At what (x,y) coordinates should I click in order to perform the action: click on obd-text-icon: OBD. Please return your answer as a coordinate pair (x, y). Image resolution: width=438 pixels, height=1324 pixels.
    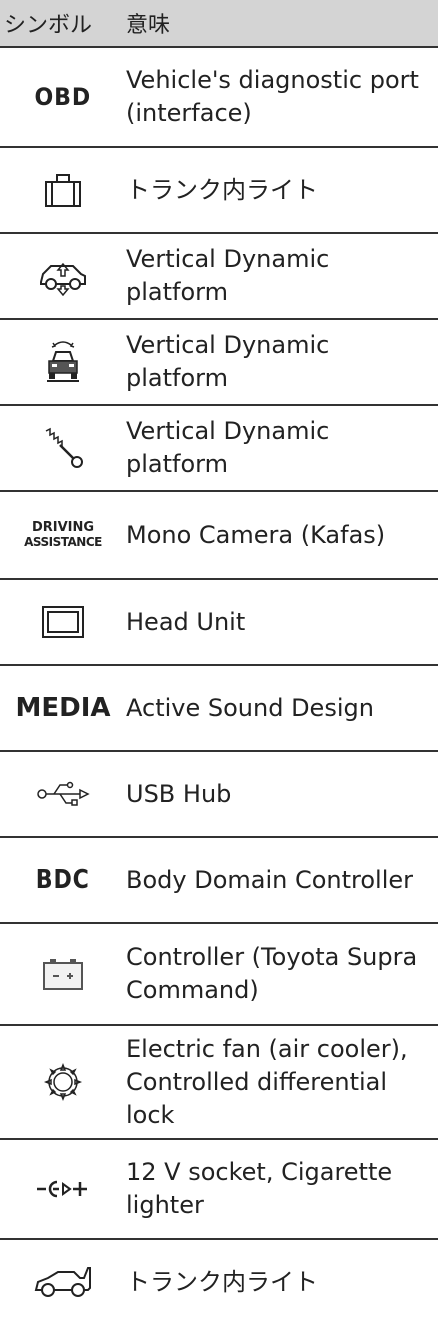
    Looking at the image, I should click on (63, 97).